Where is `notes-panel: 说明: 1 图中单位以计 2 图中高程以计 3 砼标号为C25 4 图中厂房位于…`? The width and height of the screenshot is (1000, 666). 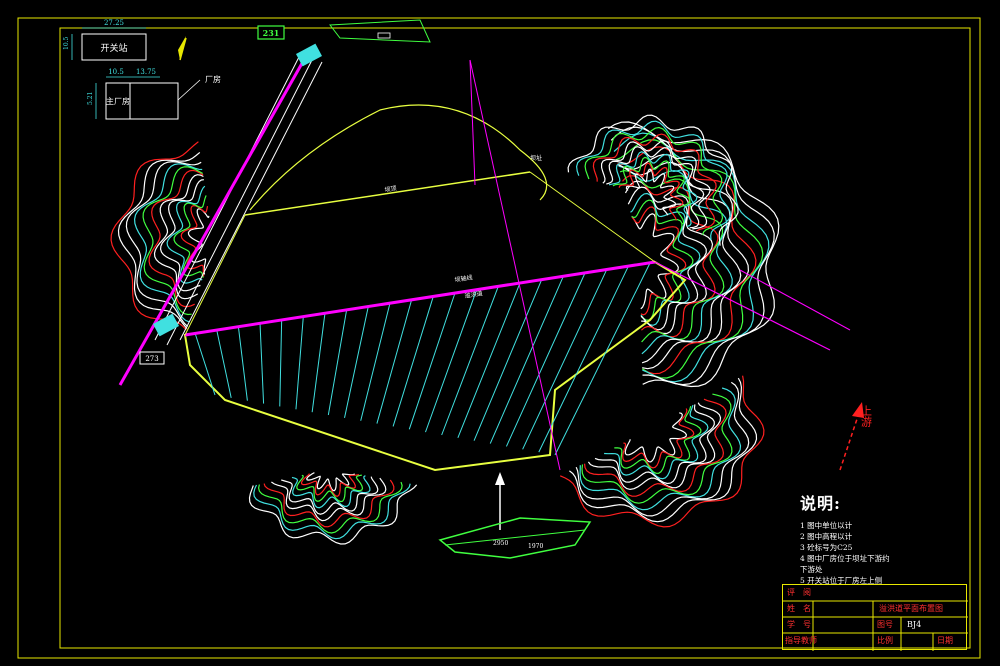 notes-panel: 说明: 1 图中单位以计 2 图中高程以计 3 砼标号为C25 4 图中厂房位于… is located at coordinates (880, 538).